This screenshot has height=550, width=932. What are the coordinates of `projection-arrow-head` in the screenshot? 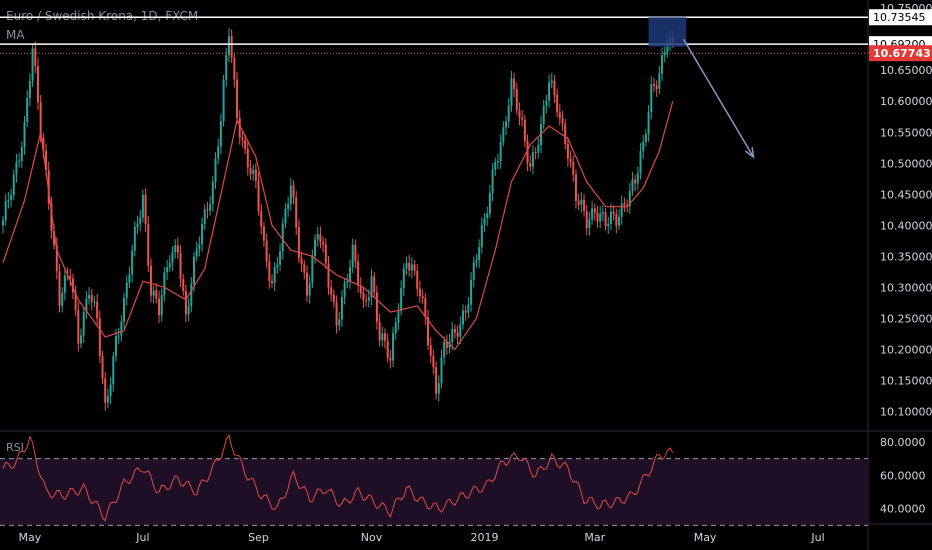 It's located at (750, 153).